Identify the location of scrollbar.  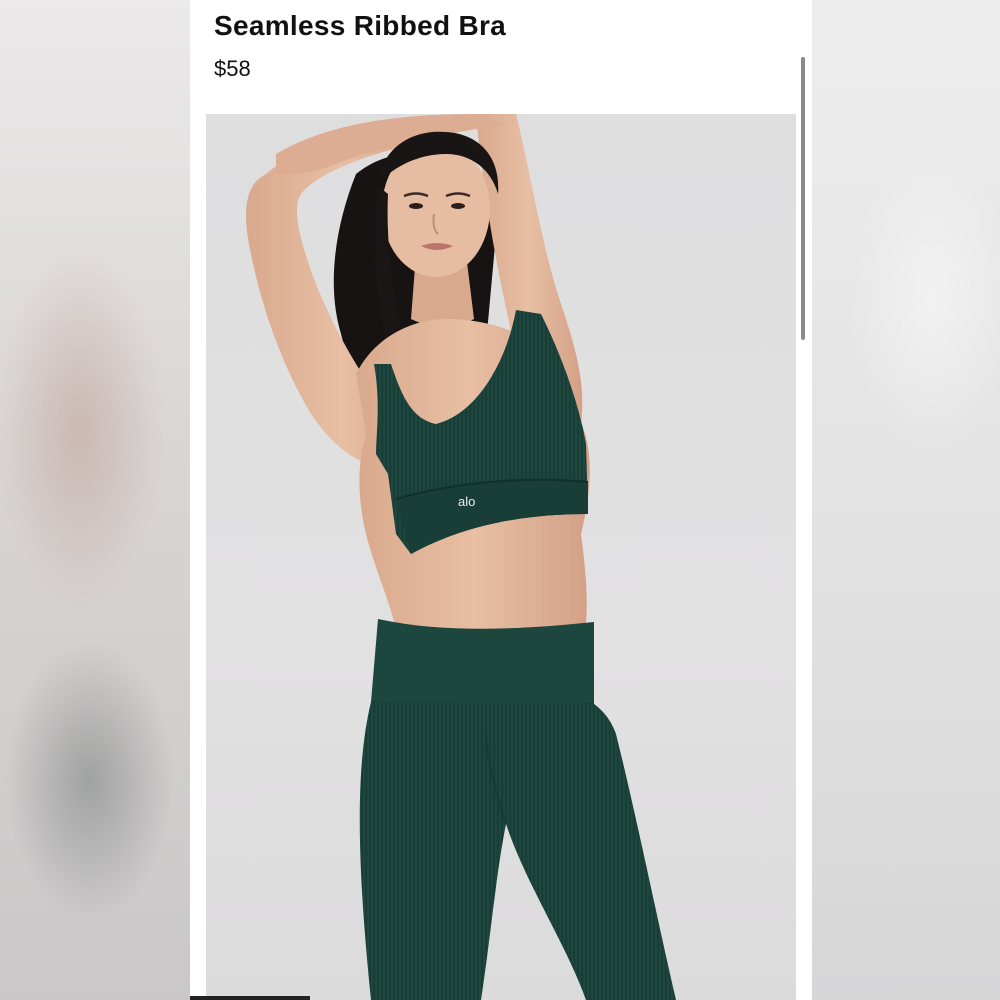
(803, 198).